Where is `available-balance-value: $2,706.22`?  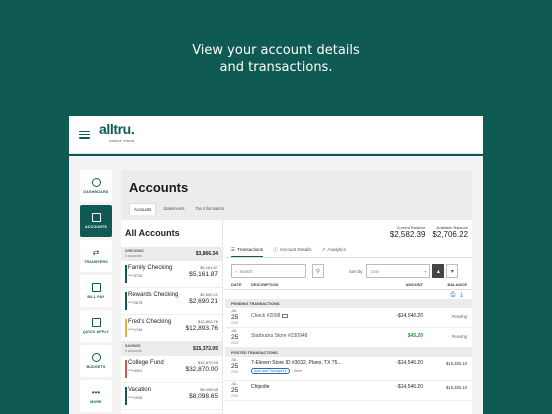
available-balance-value: $2,706.22 is located at coordinates (450, 234).